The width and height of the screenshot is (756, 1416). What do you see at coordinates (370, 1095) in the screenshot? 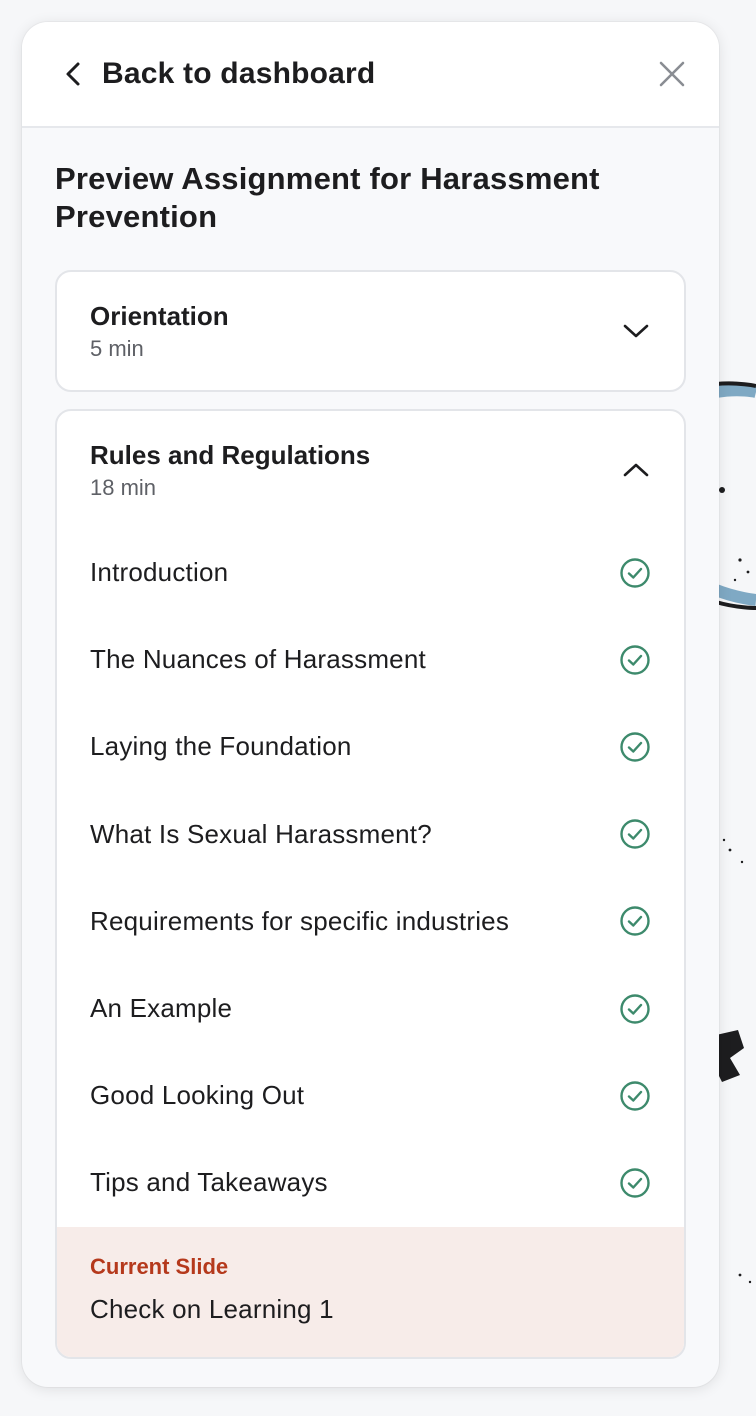
I see `lesson-item: Good Looking Out` at bounding box center [370, 1095].